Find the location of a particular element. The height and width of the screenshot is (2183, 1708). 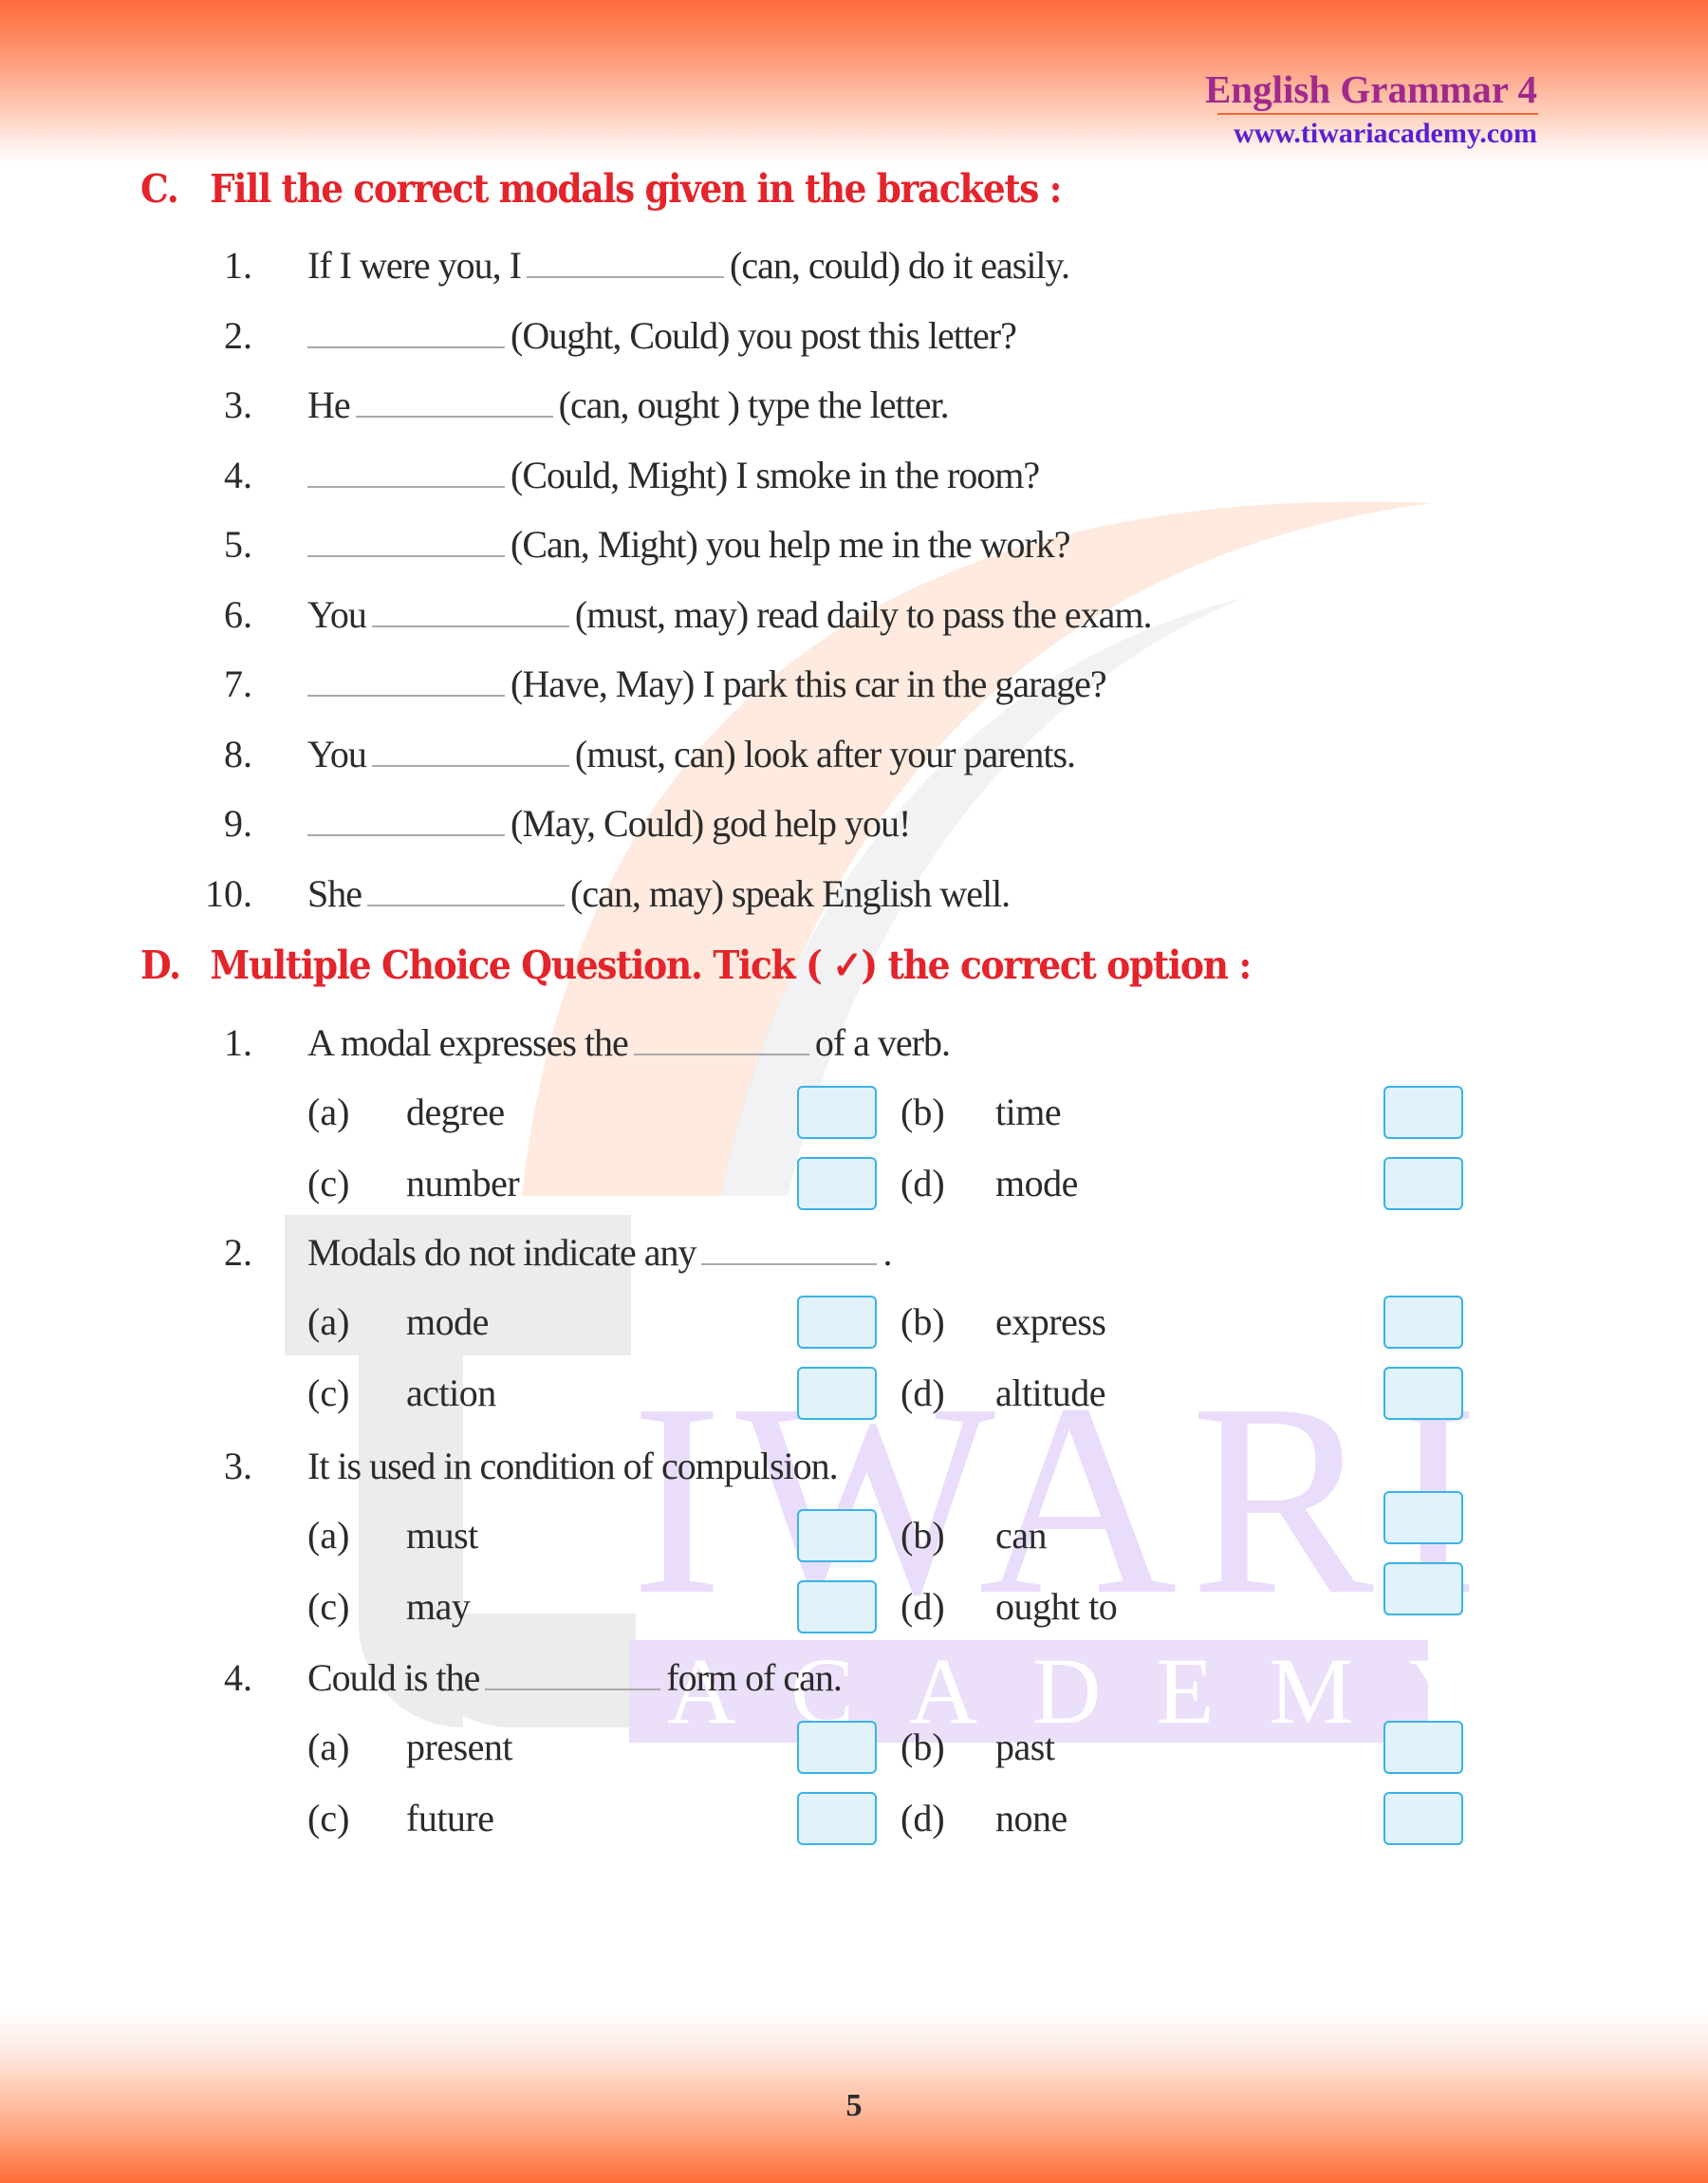

question-trail-text: of a verb. is located at coordinates (882, 1042).